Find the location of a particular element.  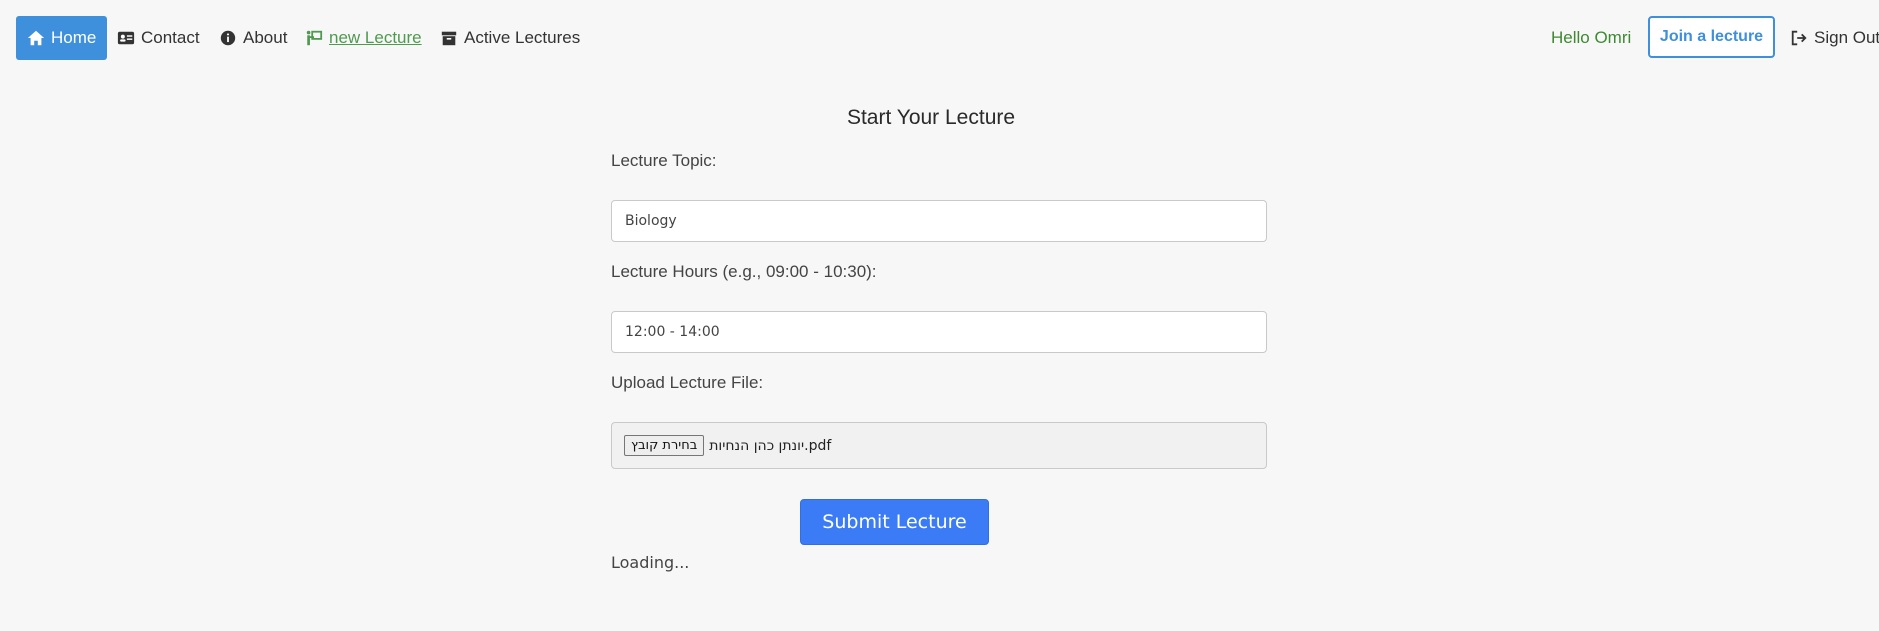

nav-home-link: Home is located at coordinates (62, 38).